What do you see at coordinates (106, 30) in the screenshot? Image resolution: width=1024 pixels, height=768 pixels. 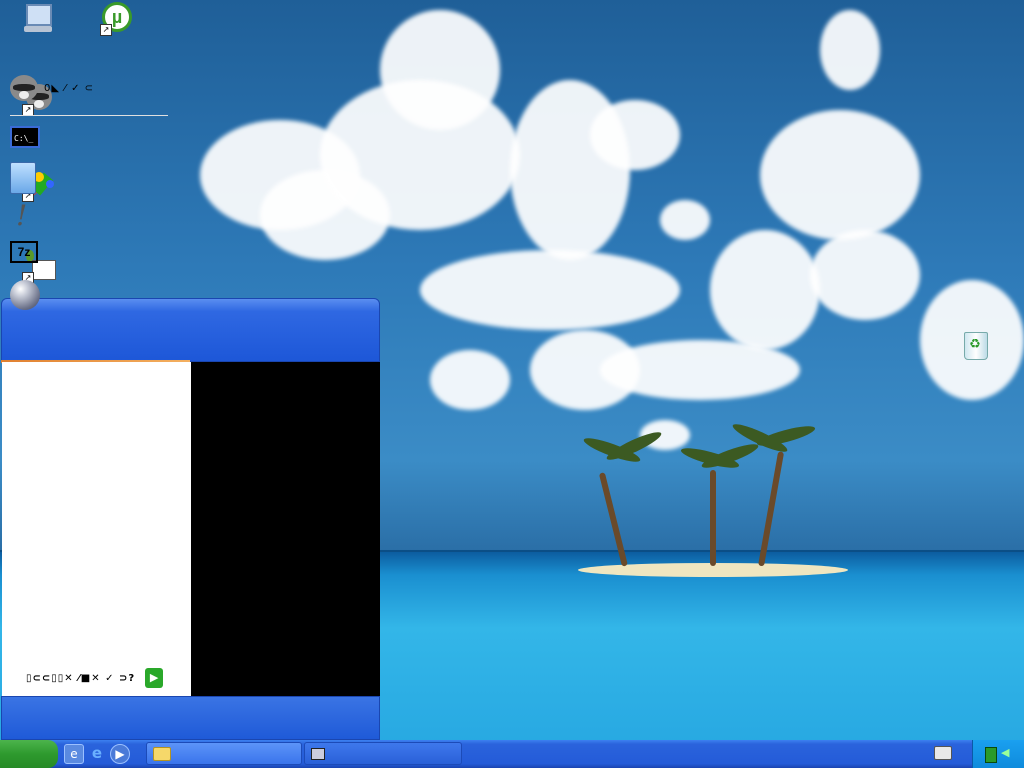 I see `shortcut-arrow-icon: ↗` at bounding box center [106, 30].